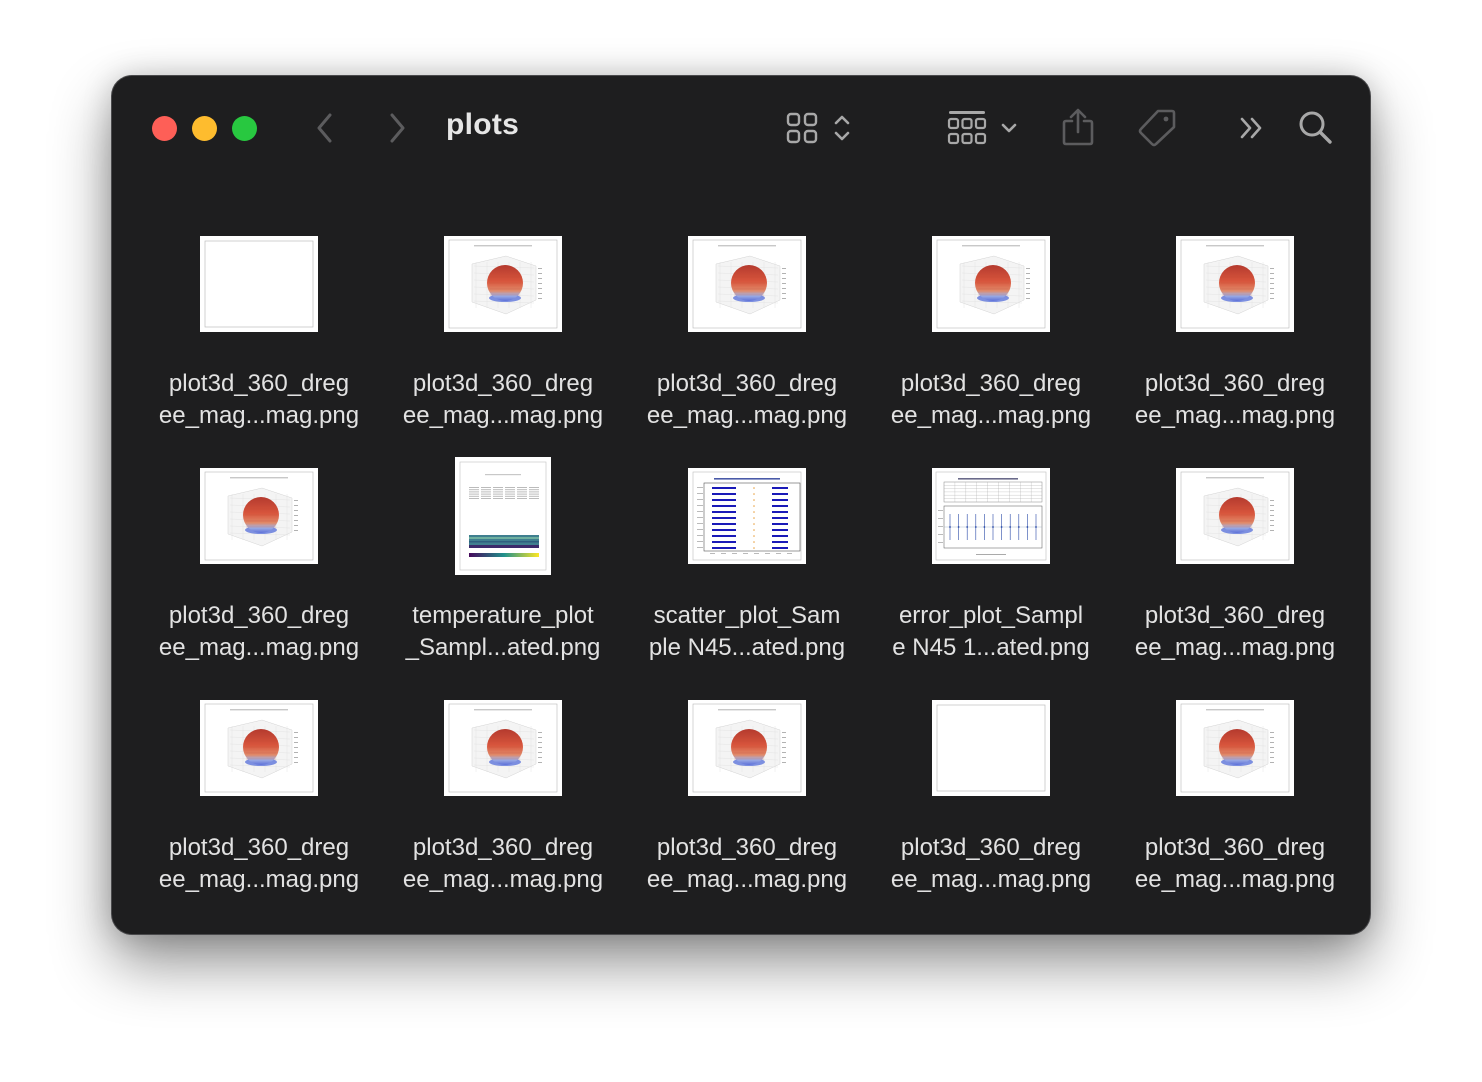  I want to click on chevron-right-icon, so click(397, 128).